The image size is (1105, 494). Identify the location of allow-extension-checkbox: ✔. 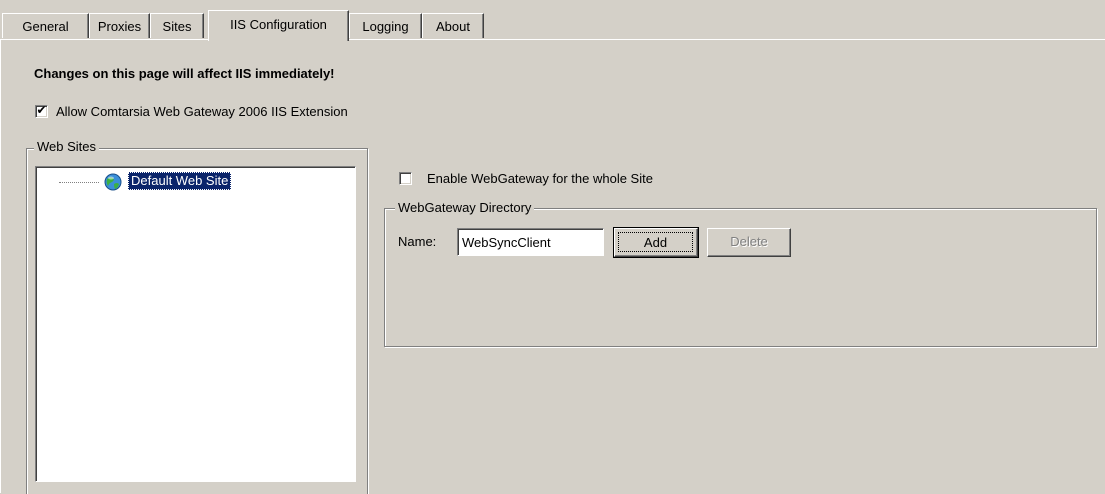
(41, 110).